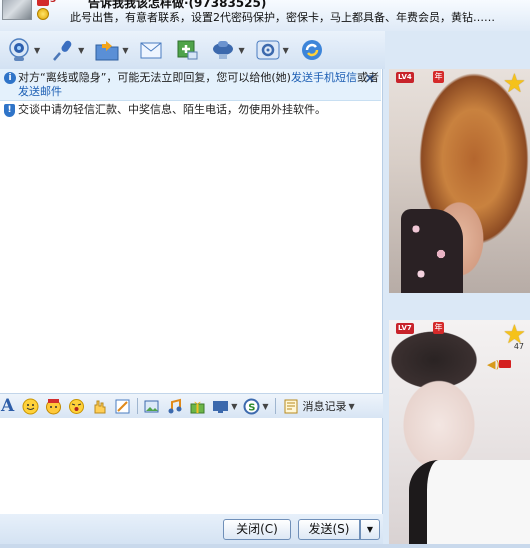 This screenshot has width=530, height=548. I want to click on vip-crown-icon, so click(43, 14).